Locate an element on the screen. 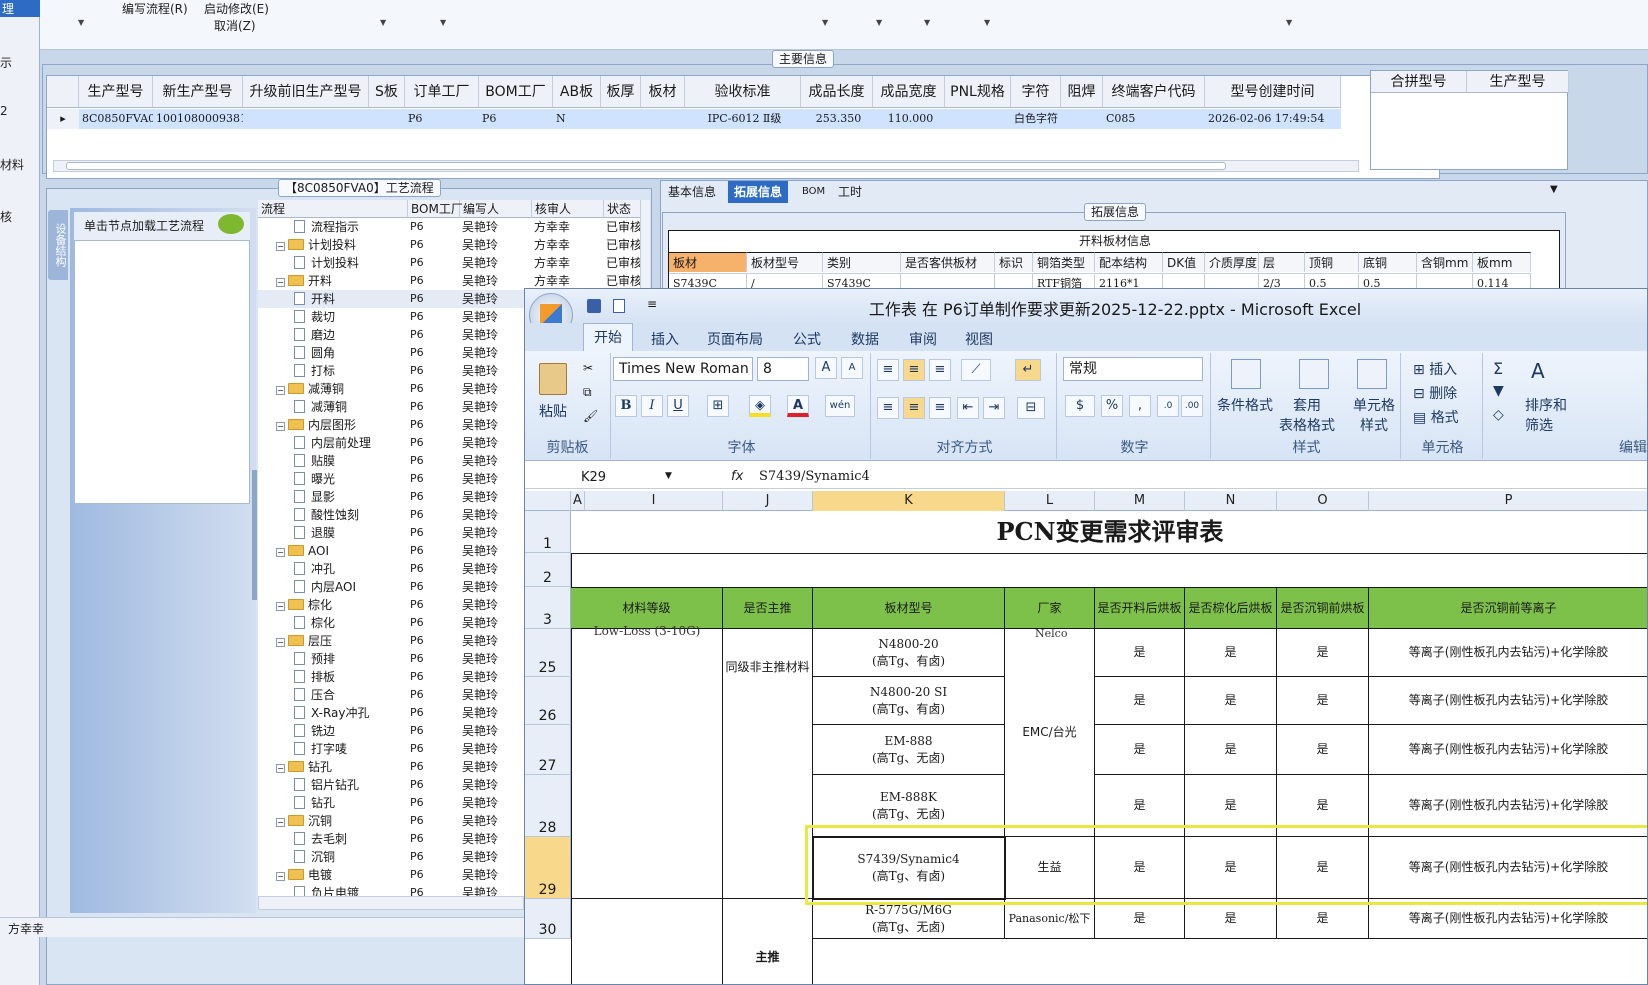  sort-filter-icon: A is located at coordinates (1545, 373).